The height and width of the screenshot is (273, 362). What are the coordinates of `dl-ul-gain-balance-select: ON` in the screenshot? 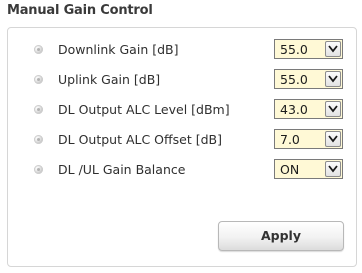 It's located at (308, 169).